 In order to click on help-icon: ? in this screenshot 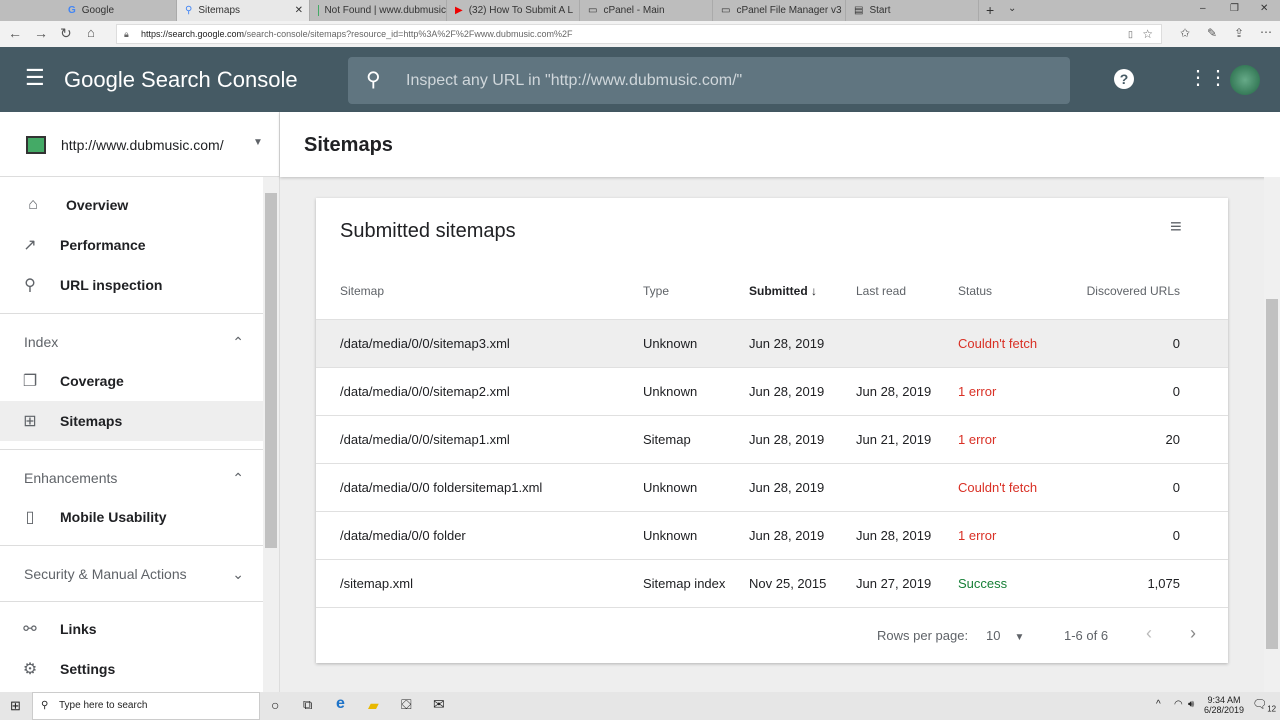, I will do `click(1124, 79)`.